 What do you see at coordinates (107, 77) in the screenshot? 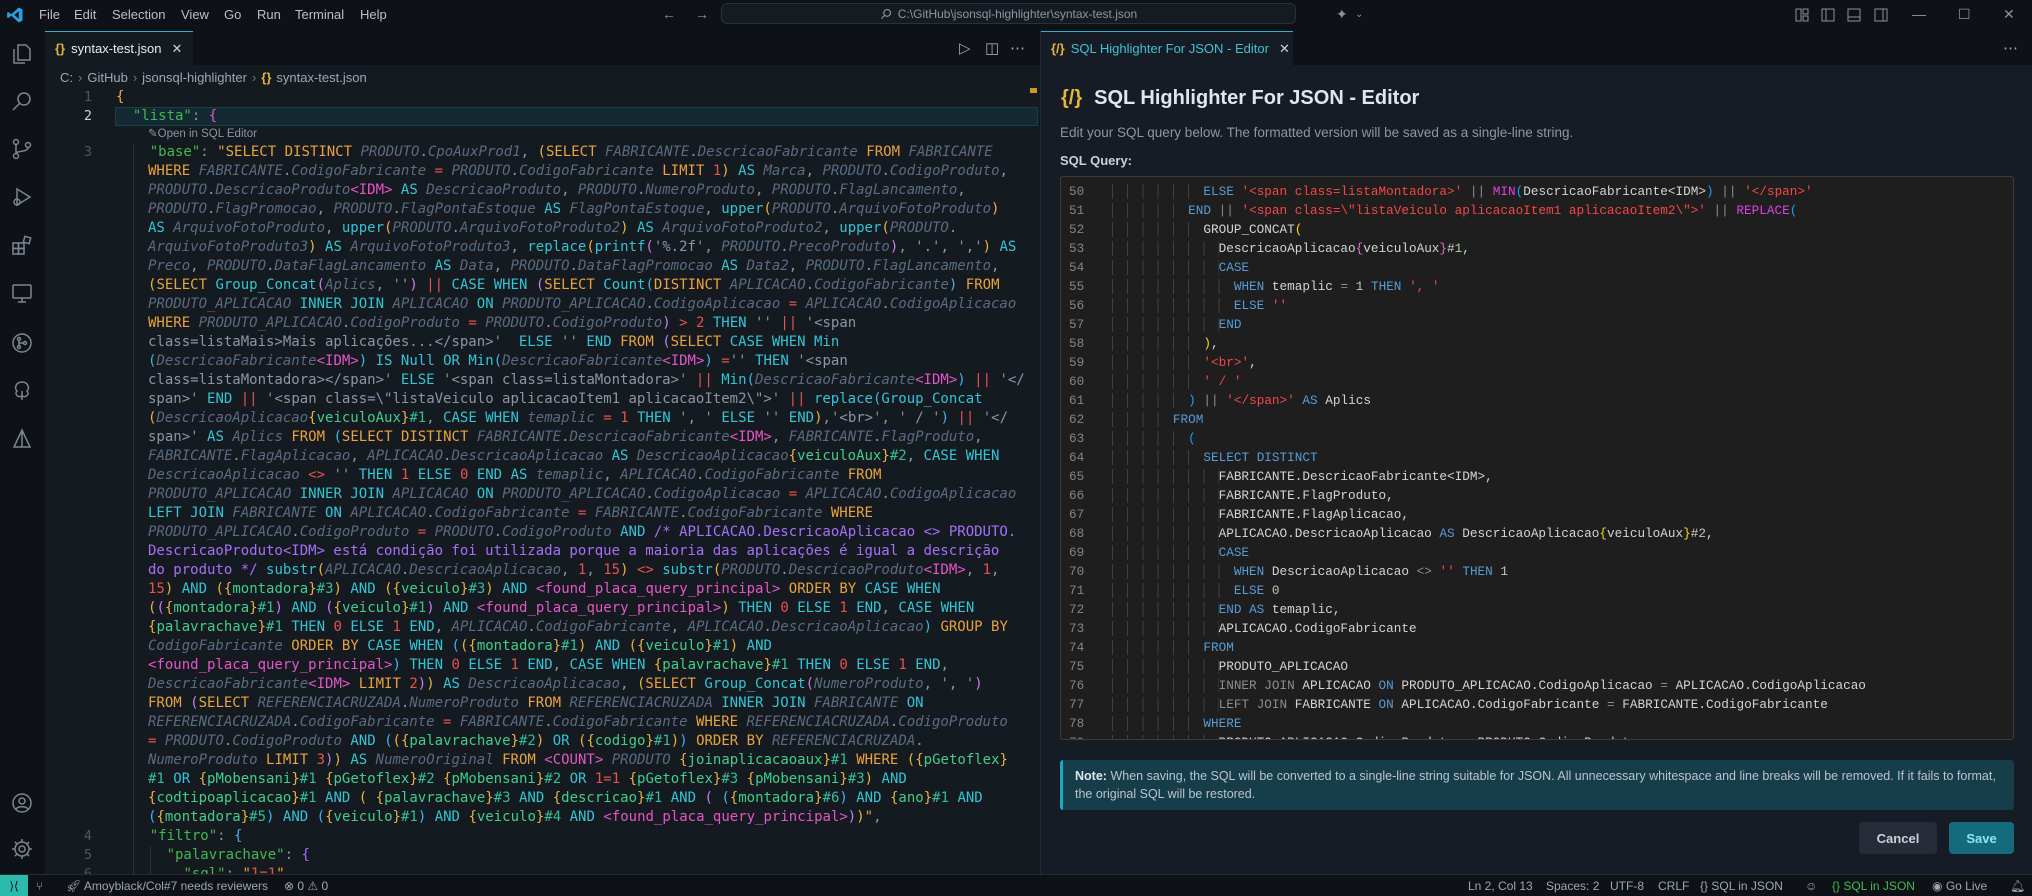
I see `breadcrumb-item: GitHub` at bounding box center [107, 77].